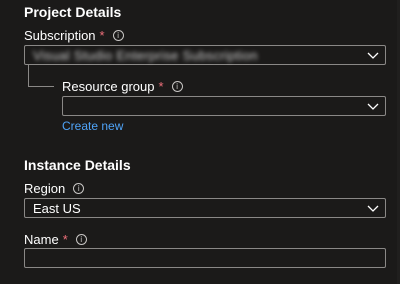  I want to click on region-label: Region i, so click(54, 188).